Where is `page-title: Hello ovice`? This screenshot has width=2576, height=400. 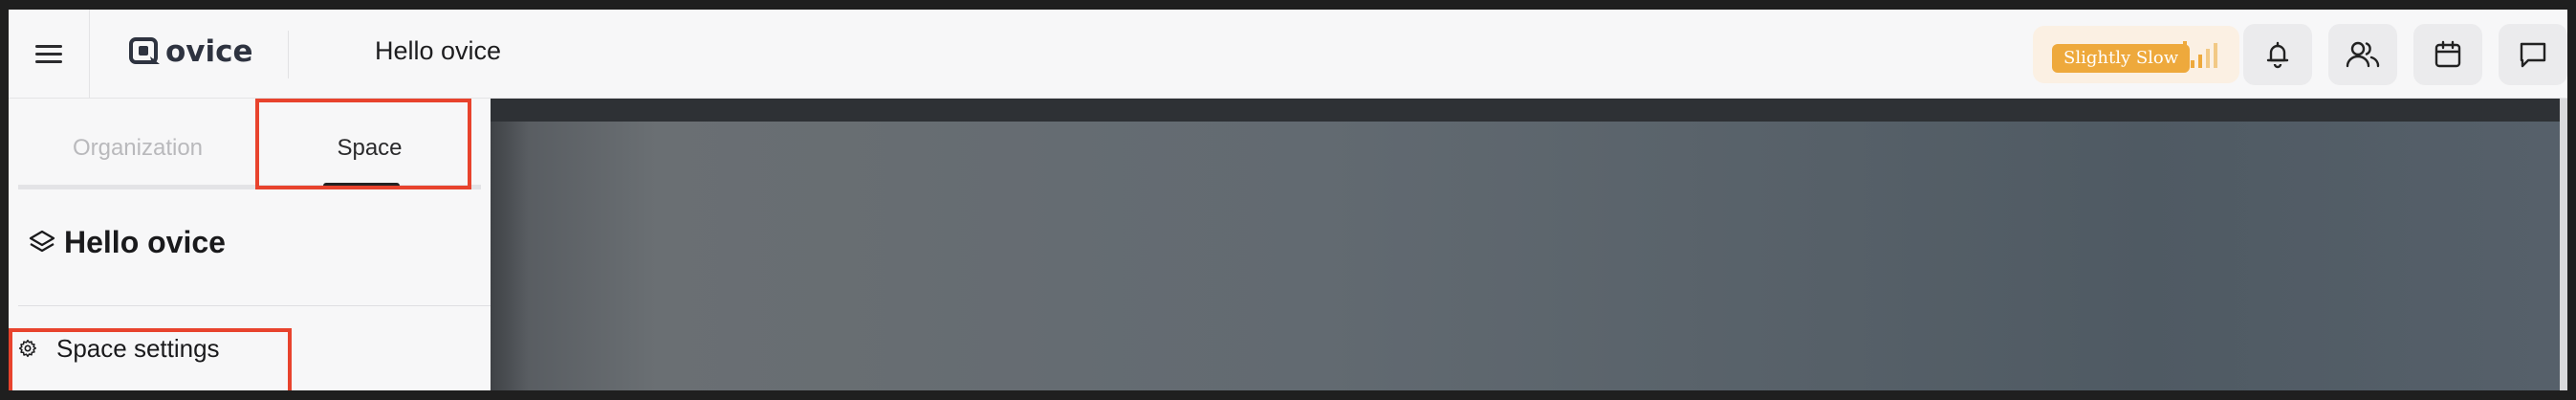 page-title: Hello ovice is located at coordinates (438, 50).